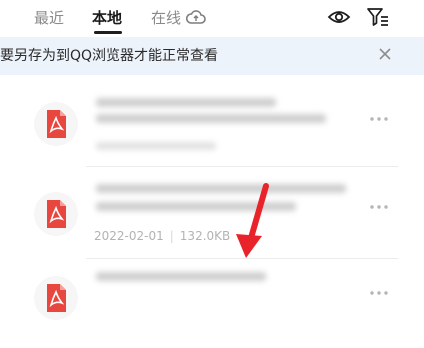 This screenshot has width=424, height=348. What do you see at coordinates (129, 236) in the screenshot?
I see `file-date: 2022-02-01` at bounding box center [129, 236].